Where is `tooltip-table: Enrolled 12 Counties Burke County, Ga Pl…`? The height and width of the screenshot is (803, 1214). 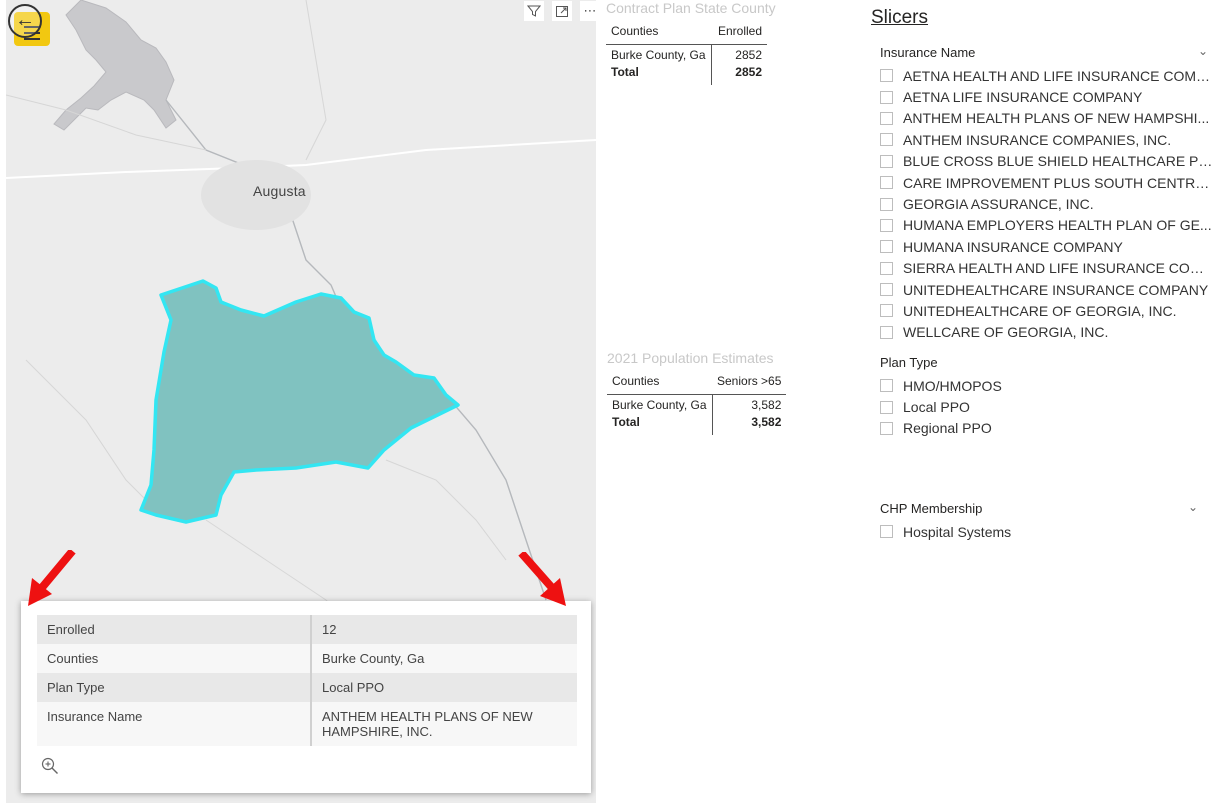
tooltip-table: Enrolled 12 Counties Burke County, Ga Pl… is located at coordinates (307, 680).